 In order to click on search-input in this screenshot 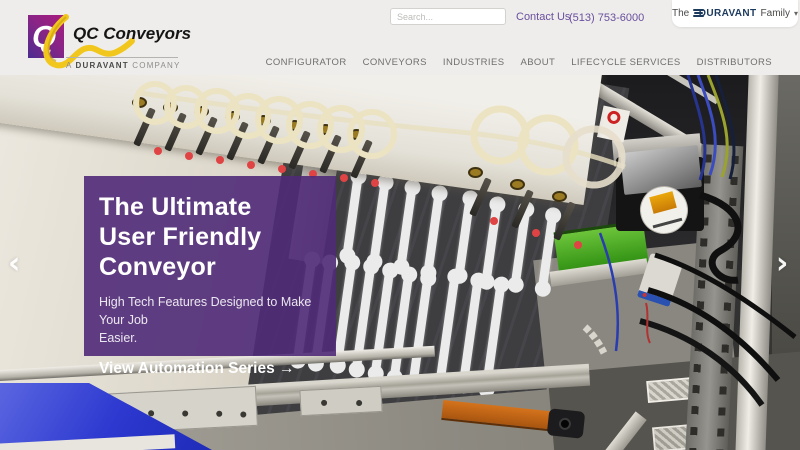, I will do `click(448, 16)`.